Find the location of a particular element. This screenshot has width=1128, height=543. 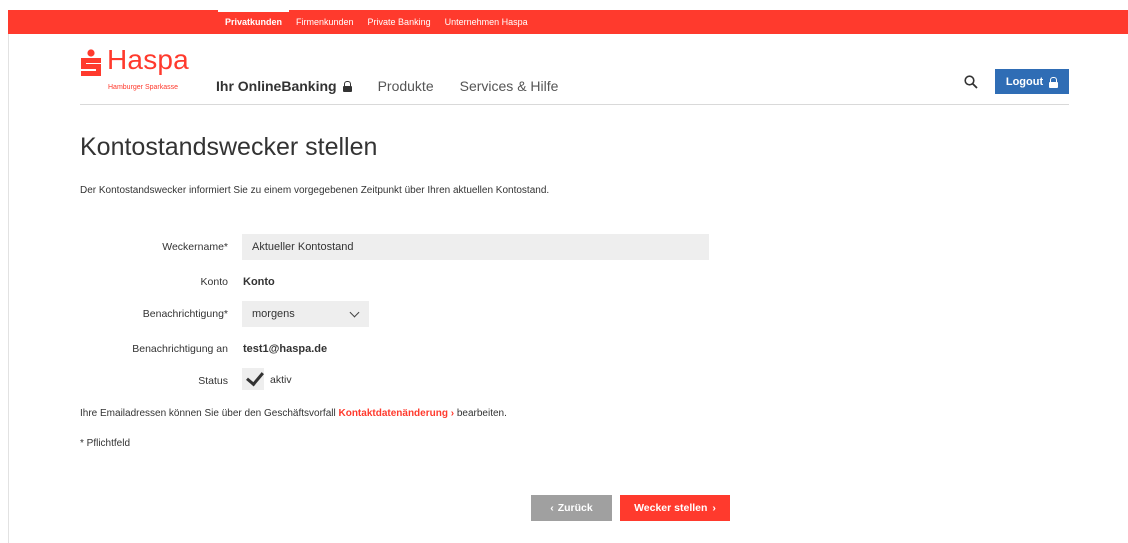

logo-wordmark: Haspa is located at coordinates (148, 59).